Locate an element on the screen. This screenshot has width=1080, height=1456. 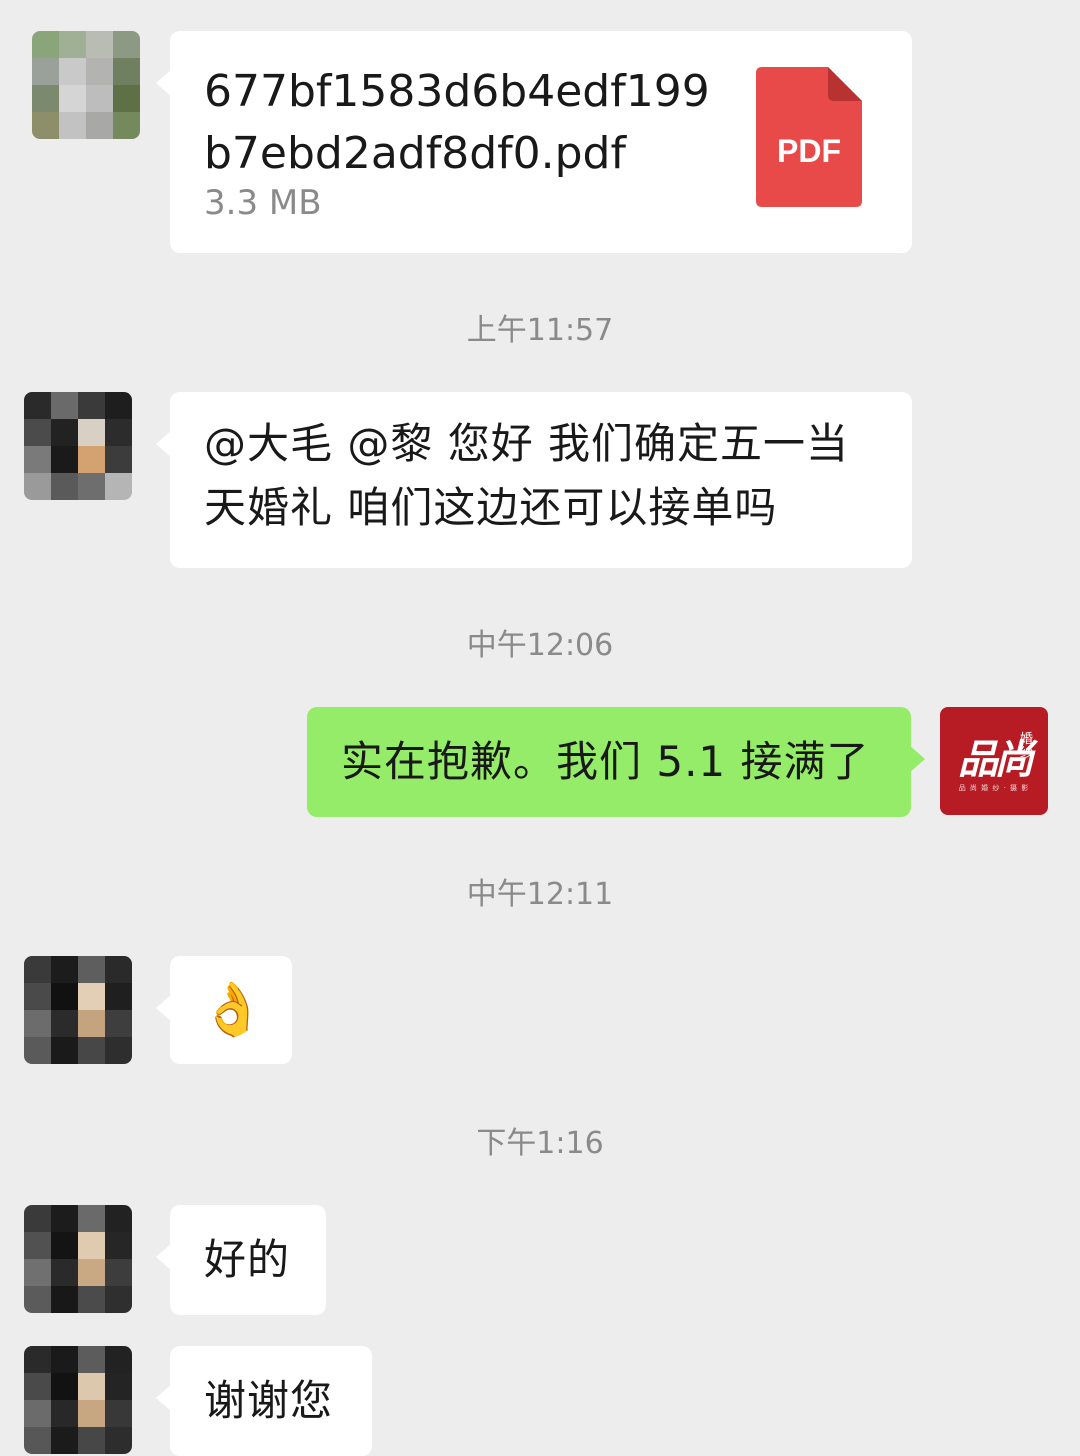
ok-hand-emoji: 👌 is located at coordinates (232, 1010).